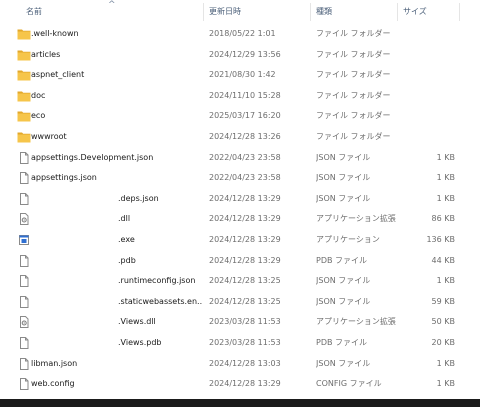 The height and width of the screenshot is (407, 480). What do you see at coordinates (58, 75) in the screenshot?
I see `file-name: aspnet_client` at bounding box center [58, 75].